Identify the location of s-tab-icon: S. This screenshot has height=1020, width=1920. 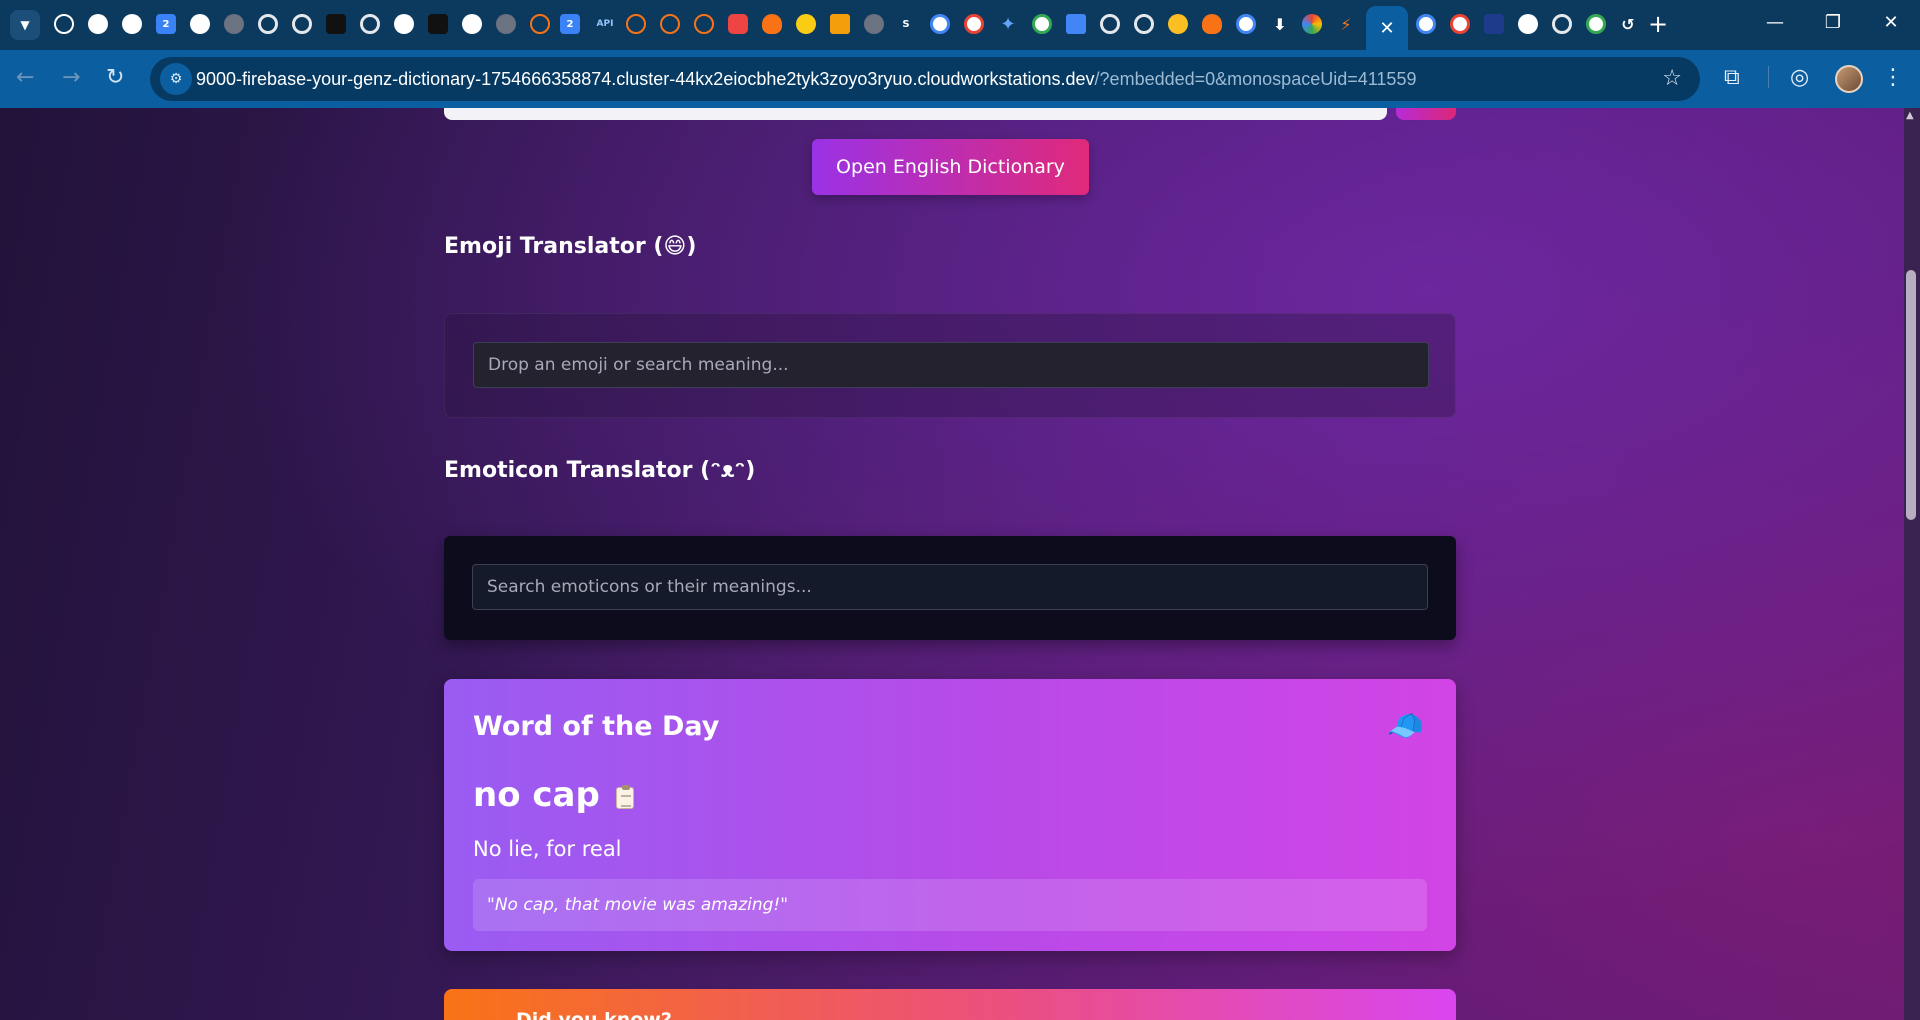
(906, 24).